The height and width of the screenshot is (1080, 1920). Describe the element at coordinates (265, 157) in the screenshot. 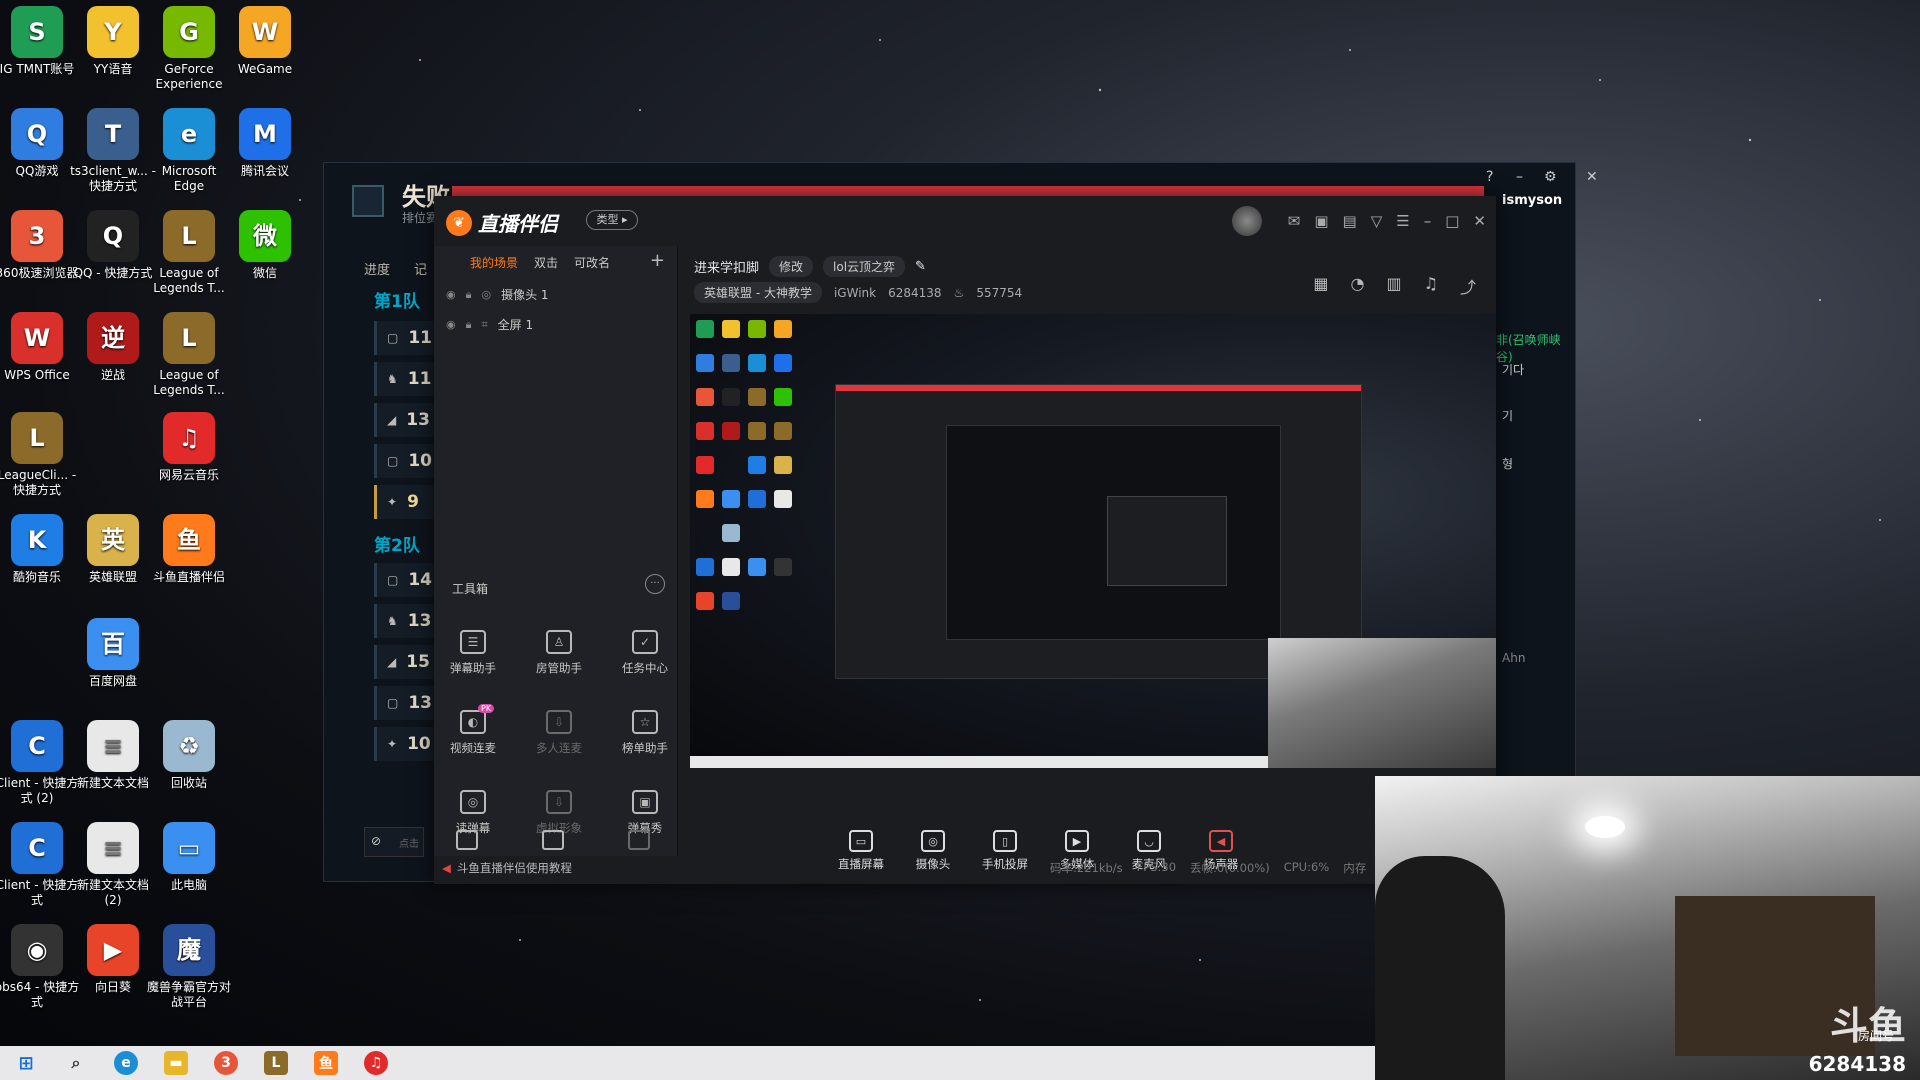

I see `desktop-icon: M 腾讯会议` at that location.